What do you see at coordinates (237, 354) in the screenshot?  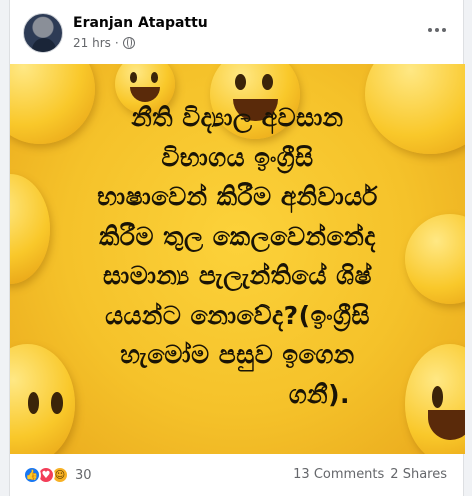 I see `caption-line: හැමෝම පසුව ඉගෙන` at bounding box center [237, 354].